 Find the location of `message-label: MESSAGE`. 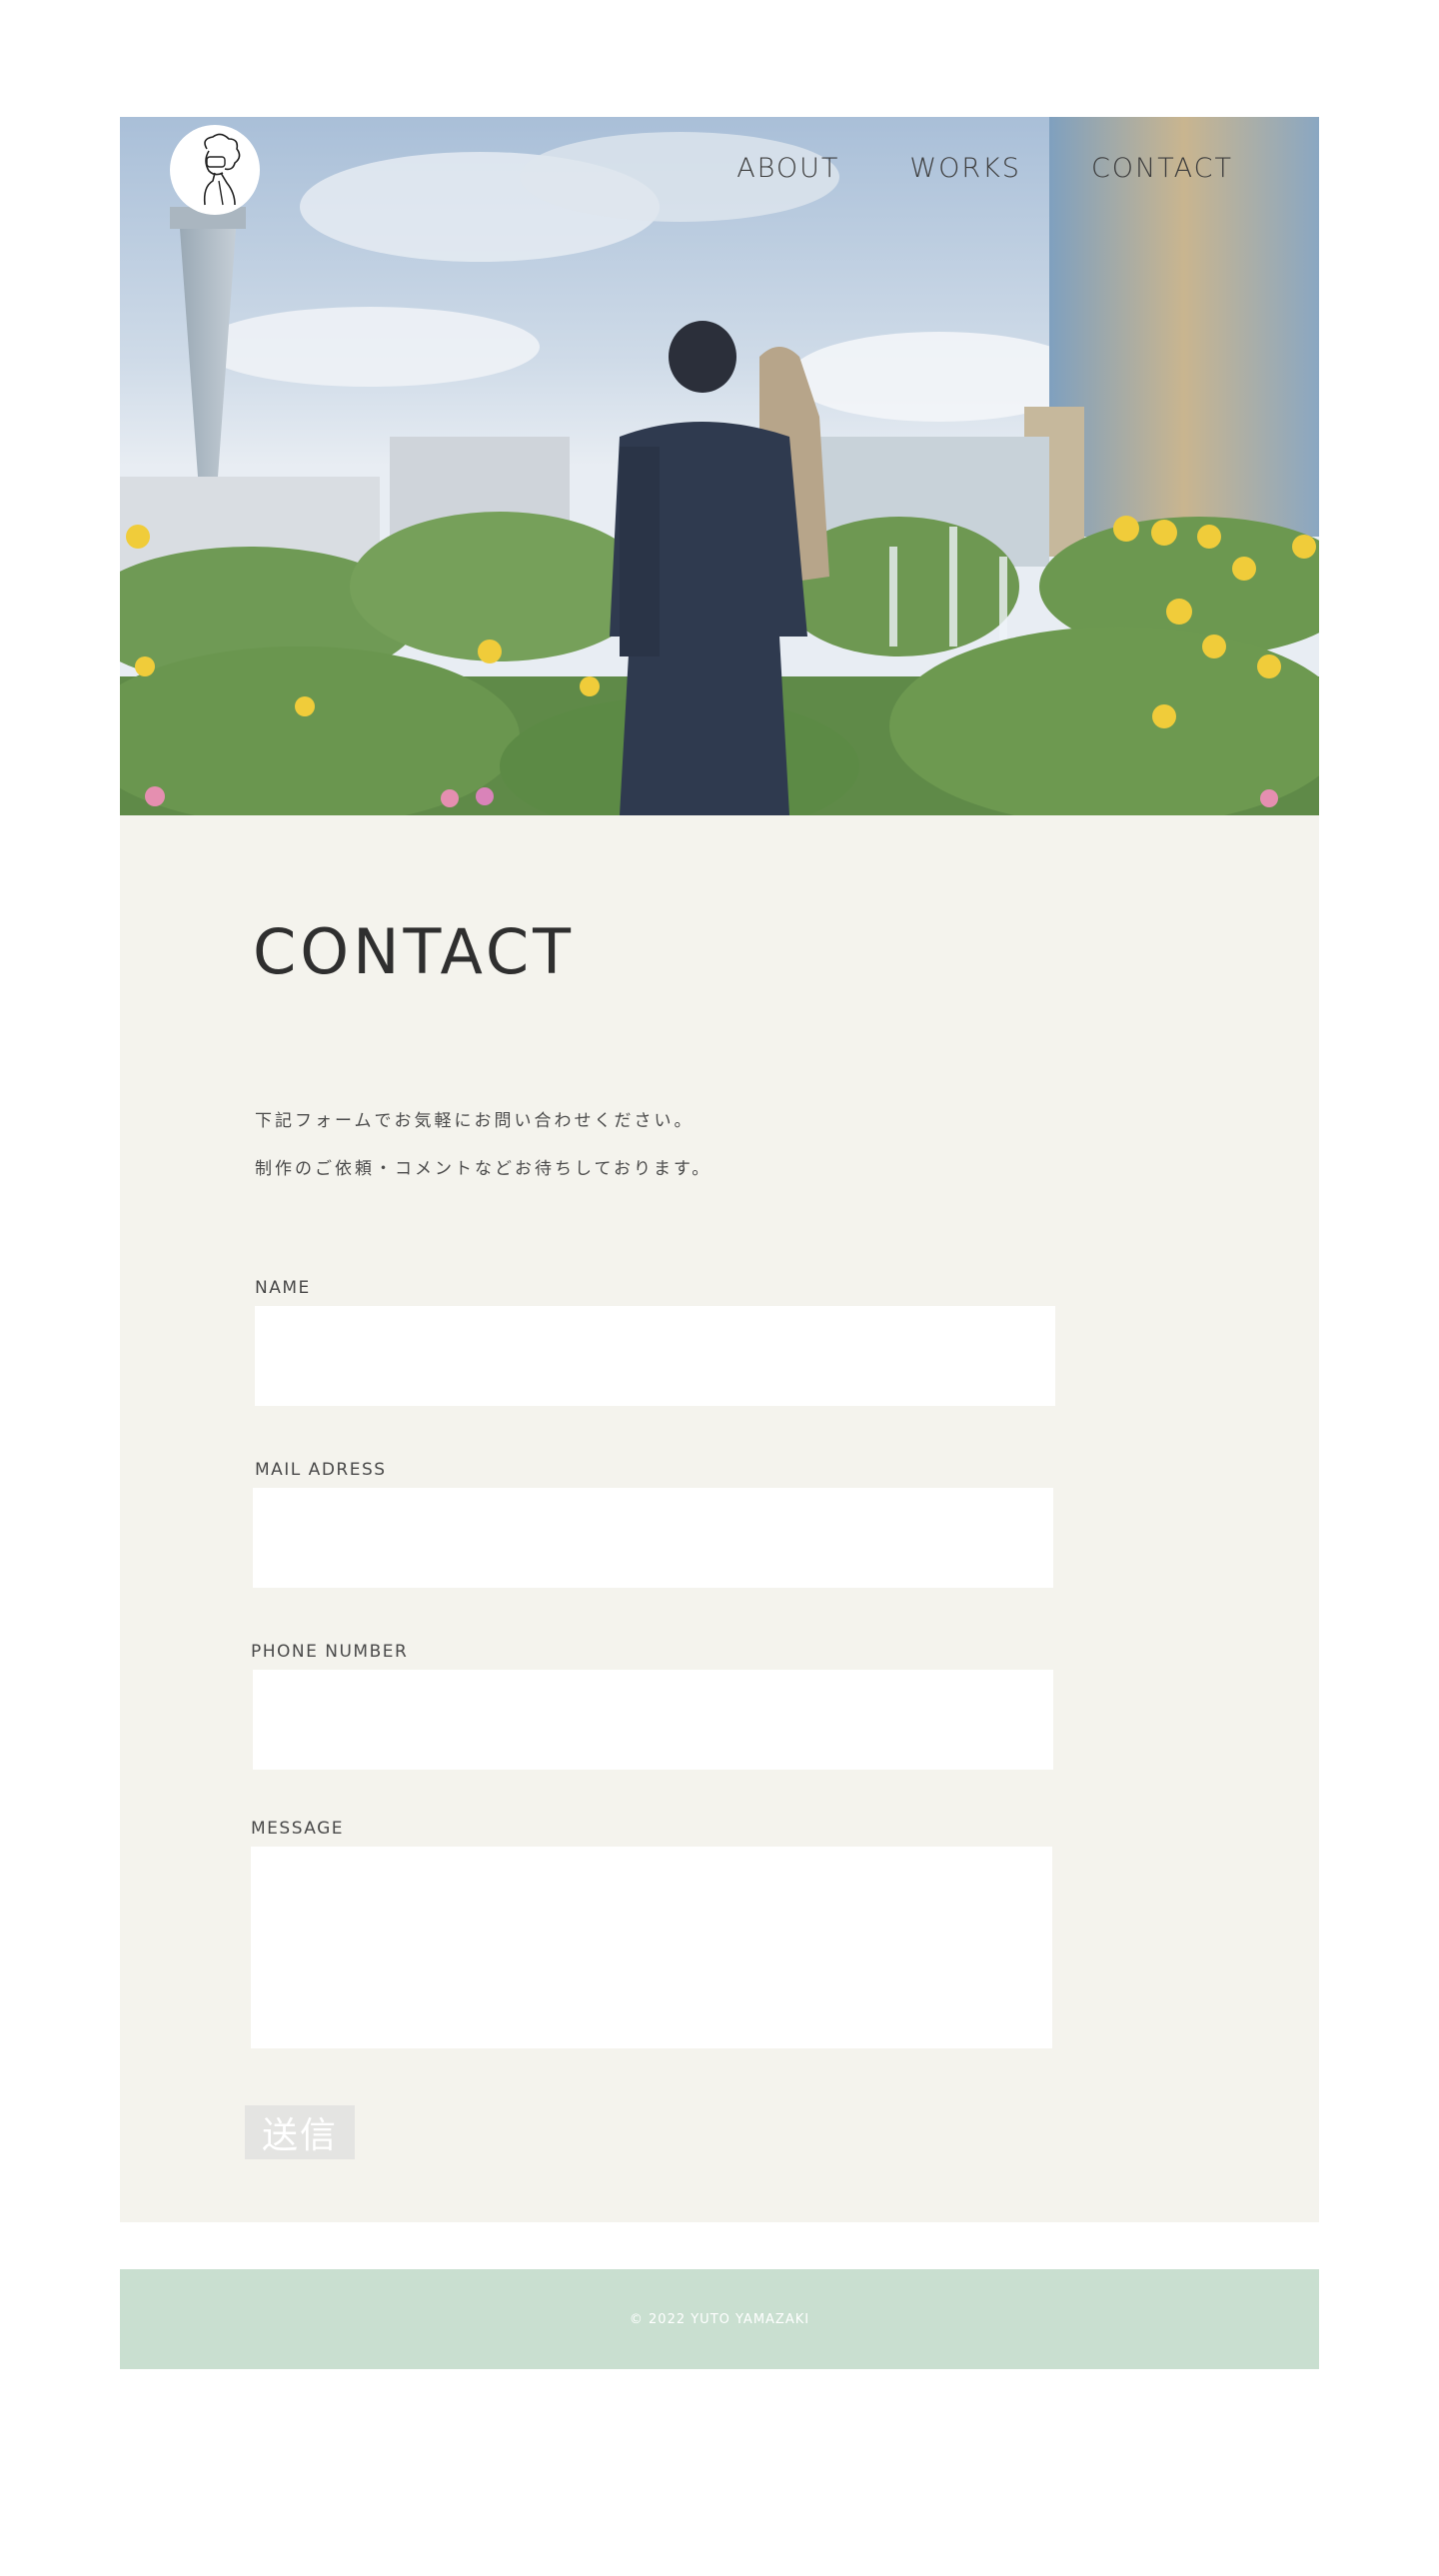

message-label: MESSAGE is located at coordinates (298, 1829).